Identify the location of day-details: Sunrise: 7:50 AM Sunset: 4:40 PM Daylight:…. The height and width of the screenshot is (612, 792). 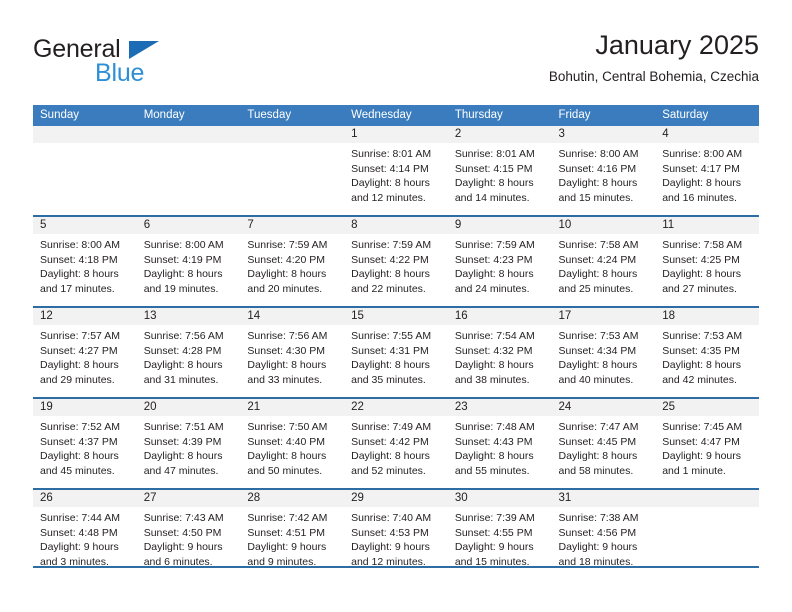
(292, 447).